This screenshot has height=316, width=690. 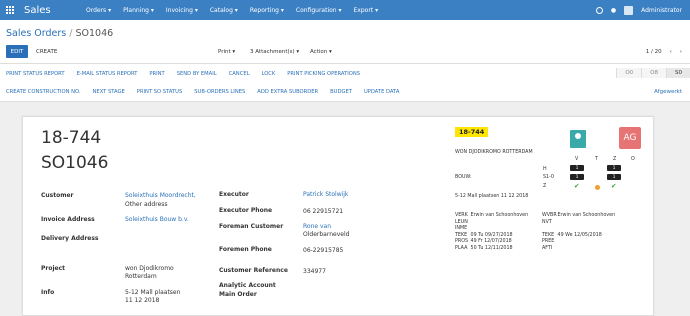 I want to click on print-so-status-button: PRINT SO STATUS, so click(x=159, y=92).